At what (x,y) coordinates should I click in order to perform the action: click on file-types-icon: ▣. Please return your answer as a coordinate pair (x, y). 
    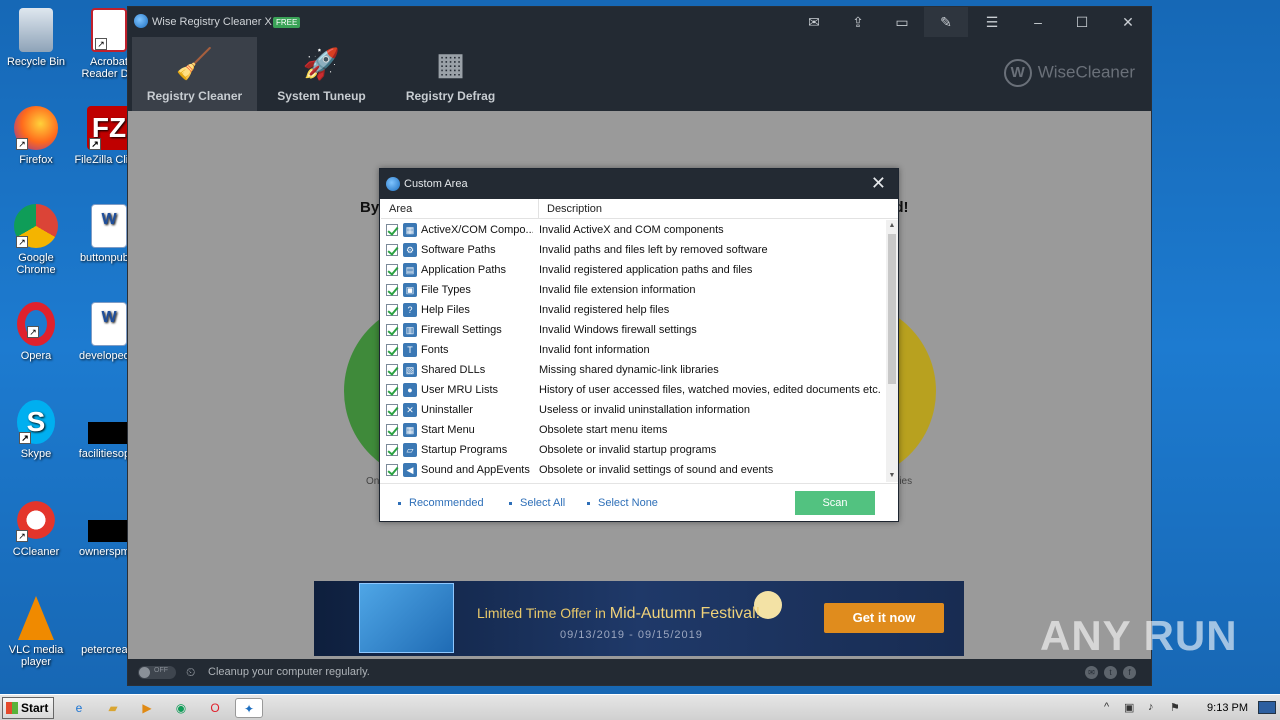
    Looking at the image, I should click on (410, 290).